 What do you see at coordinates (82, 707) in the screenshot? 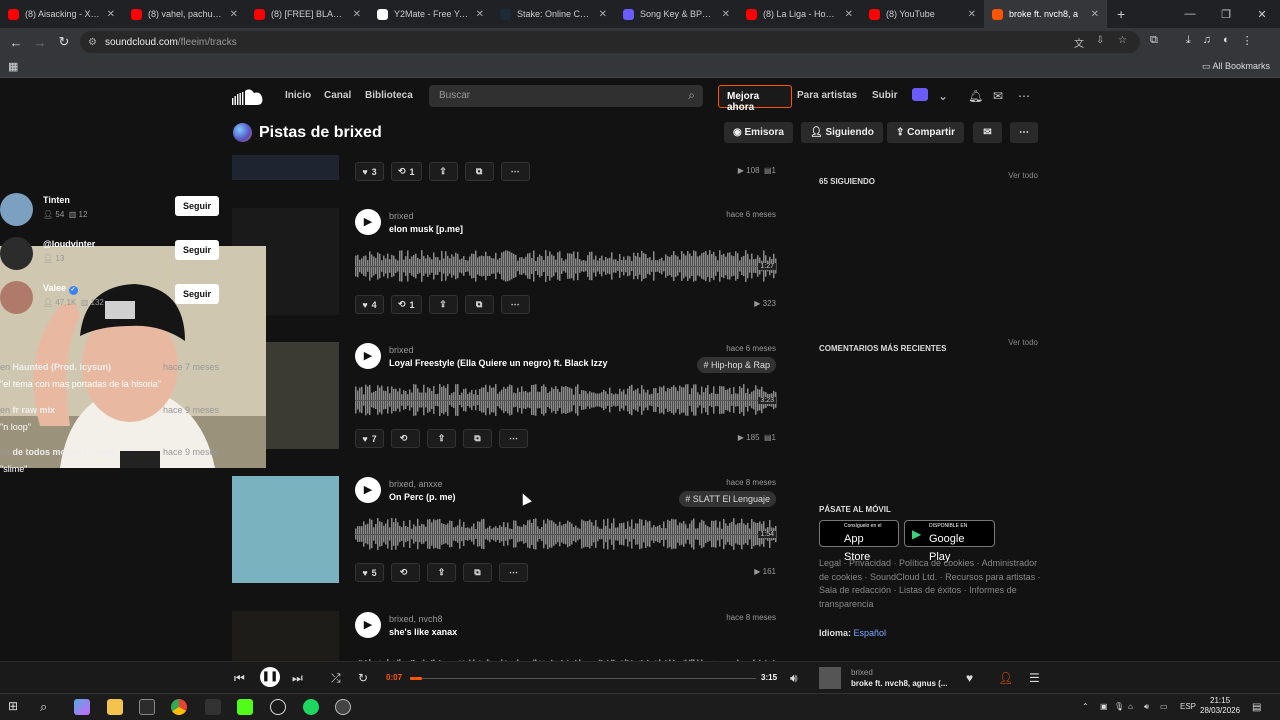
I see `copilot-icon` at bounding box center [82, 707].